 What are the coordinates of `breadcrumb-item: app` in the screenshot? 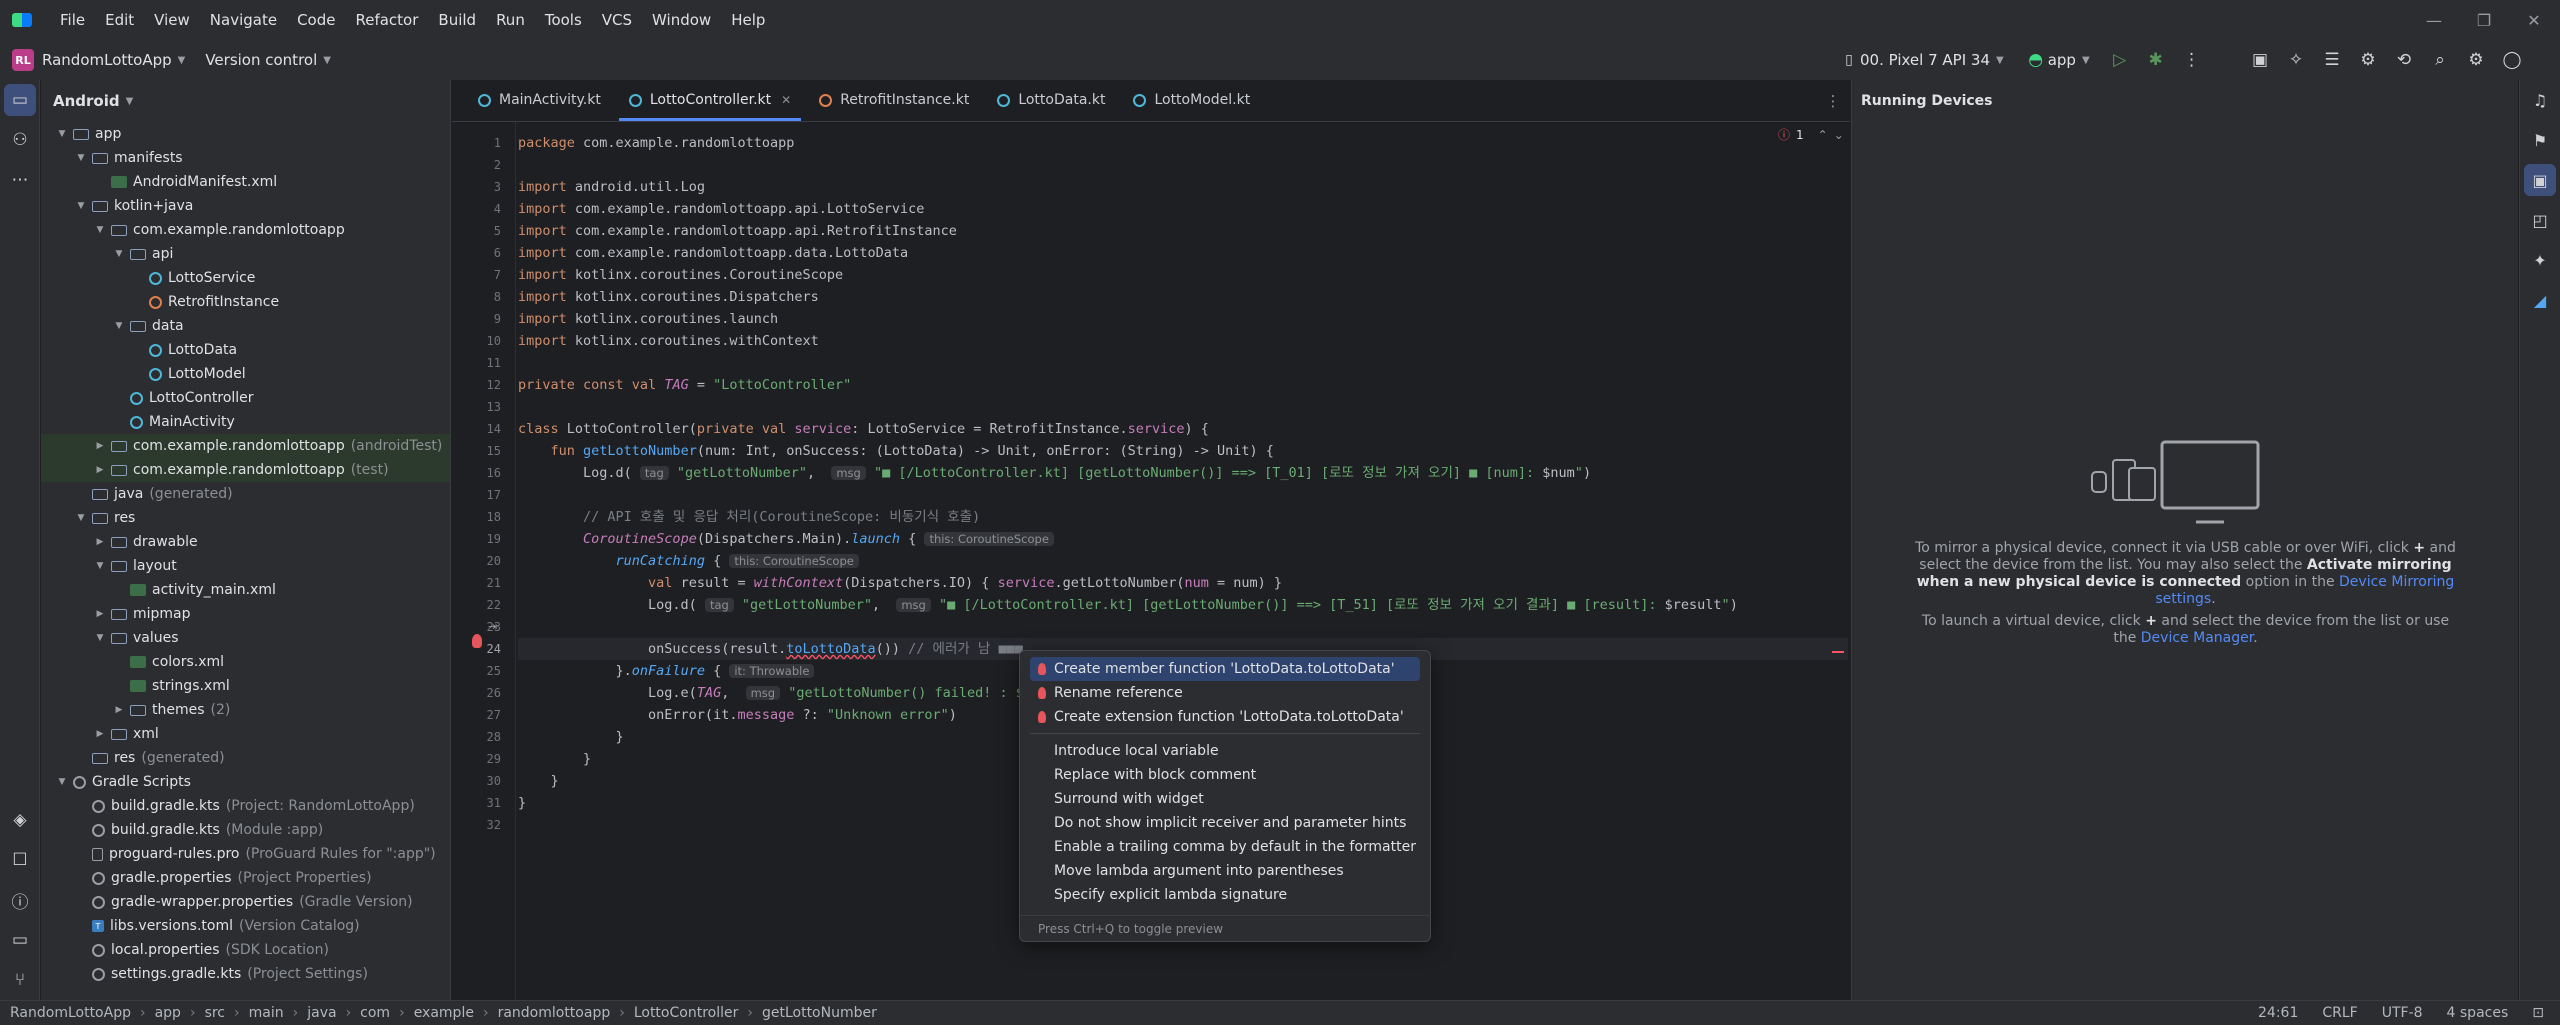 It's located at (168, 1013).